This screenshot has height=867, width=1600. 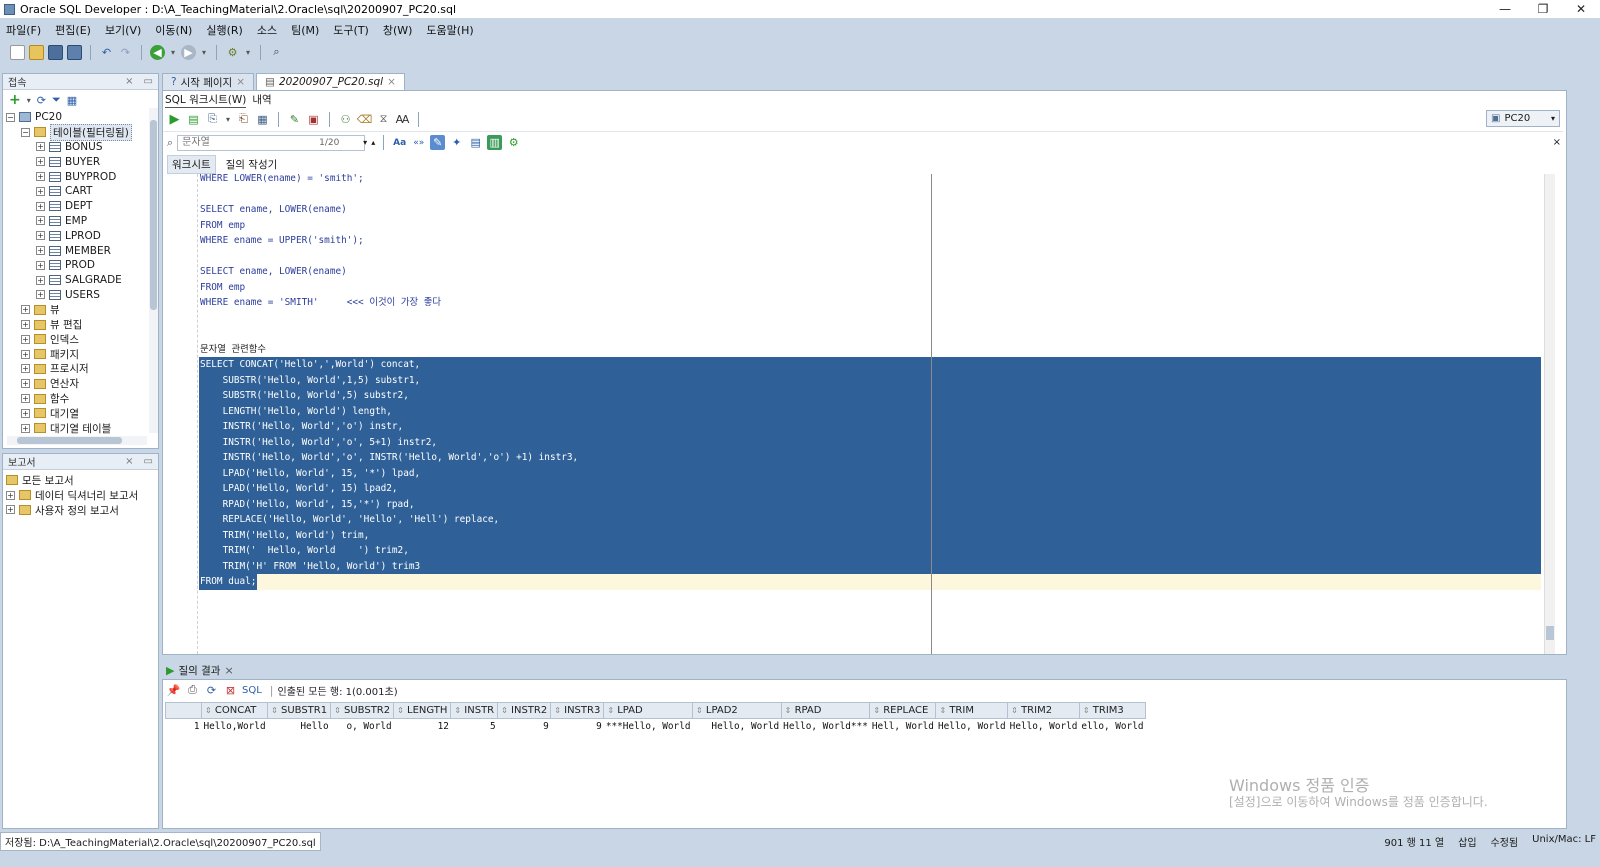 What do you see at coordinates (365, 142) in the screenshot?
I see `find-prev-icon: ▾` at bounding box center [365, 142].